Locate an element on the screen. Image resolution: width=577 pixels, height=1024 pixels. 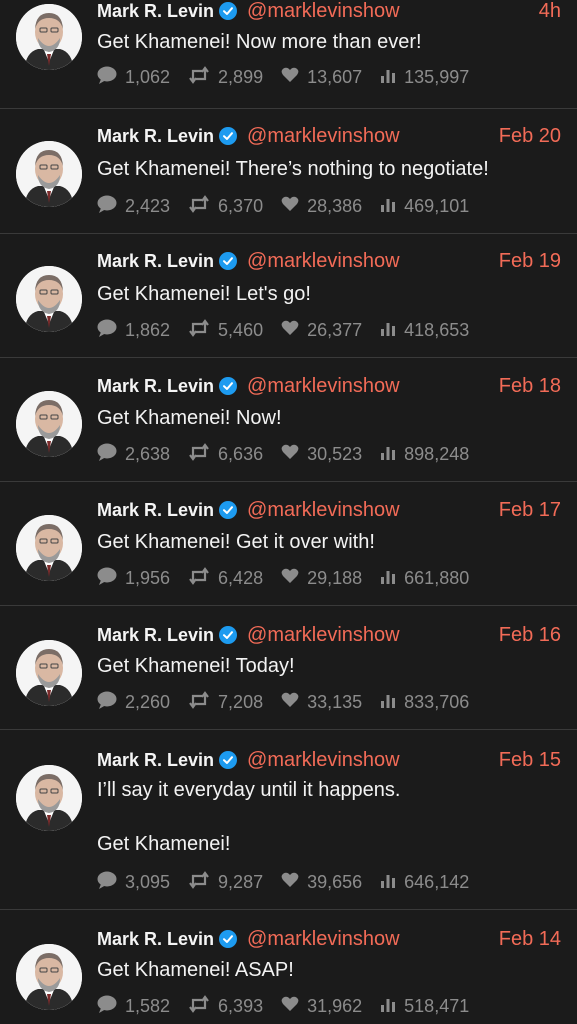
tweet-actions: 1,956 6,428 29,188 661,880 is located at coordinates (292, 578).